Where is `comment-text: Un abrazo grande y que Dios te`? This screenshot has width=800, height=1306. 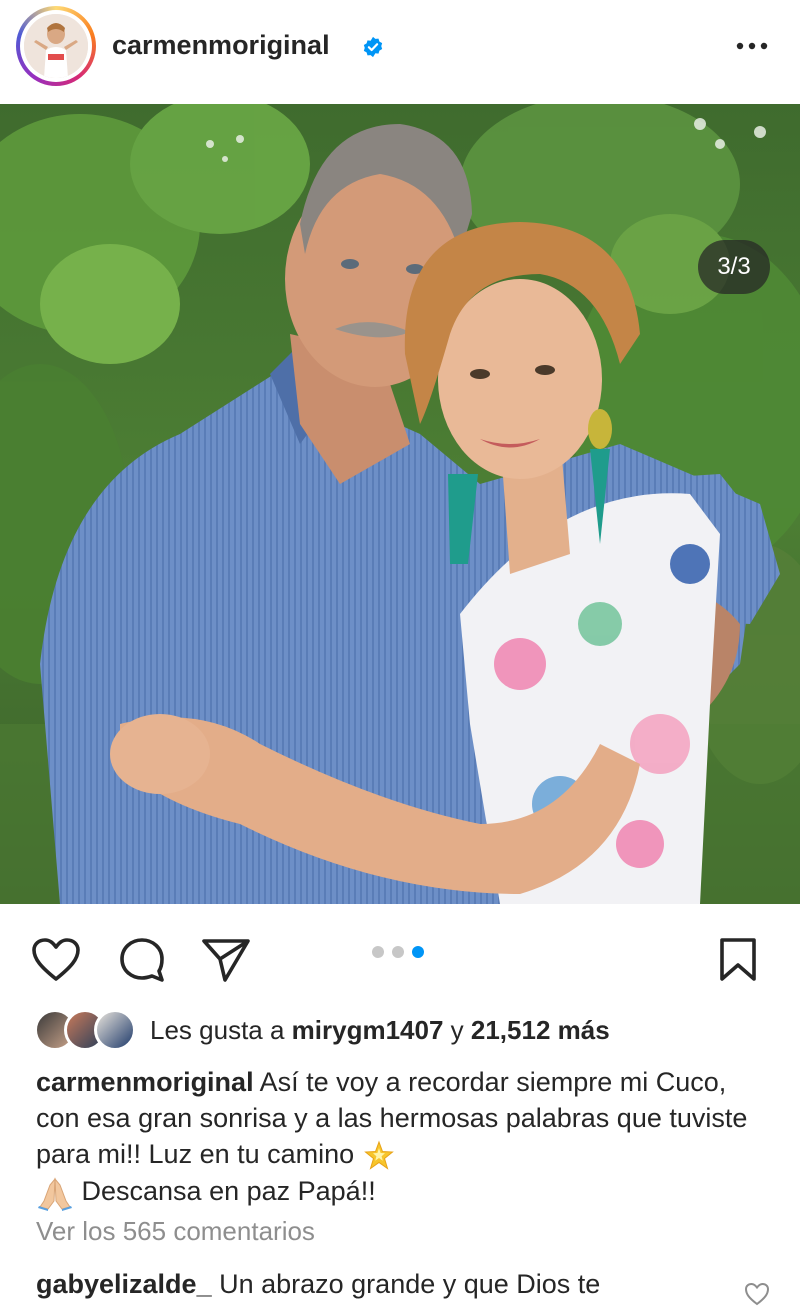
comment-text: Un abrazo grande y que Dios te is located at coordinates (406, 1284).